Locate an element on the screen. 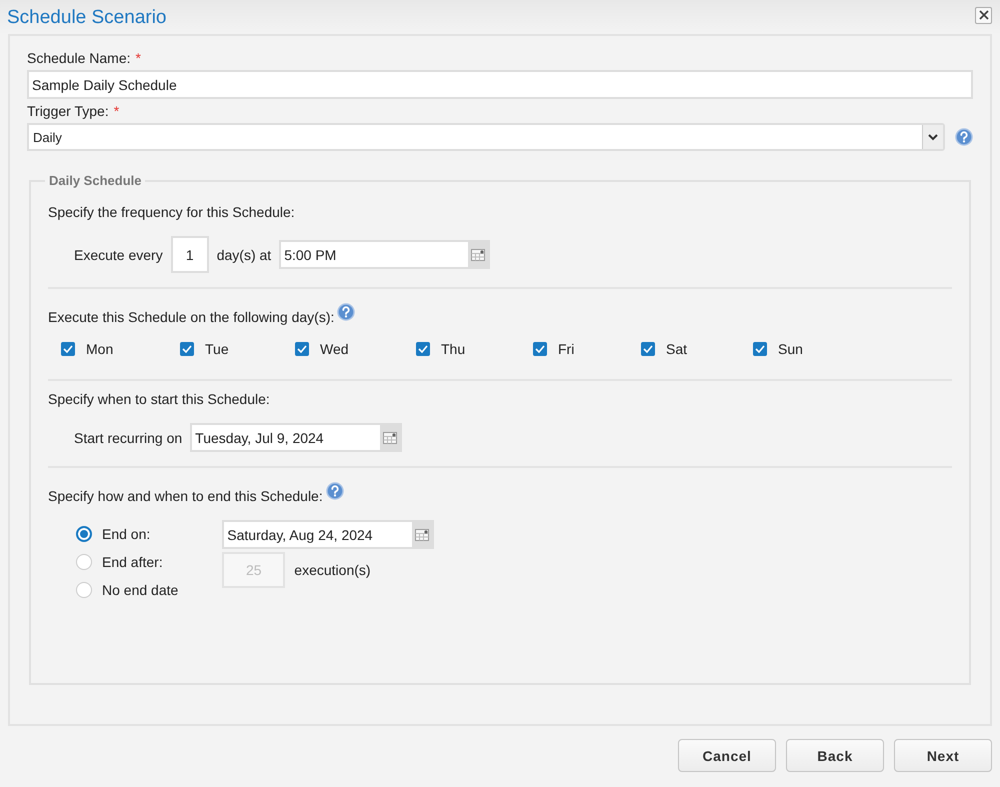 Image resolution: width=1000 pixels, height=787 pixels. section-heading: Execute this Schedule on the following day(s): is located at coordinates (191, 317).